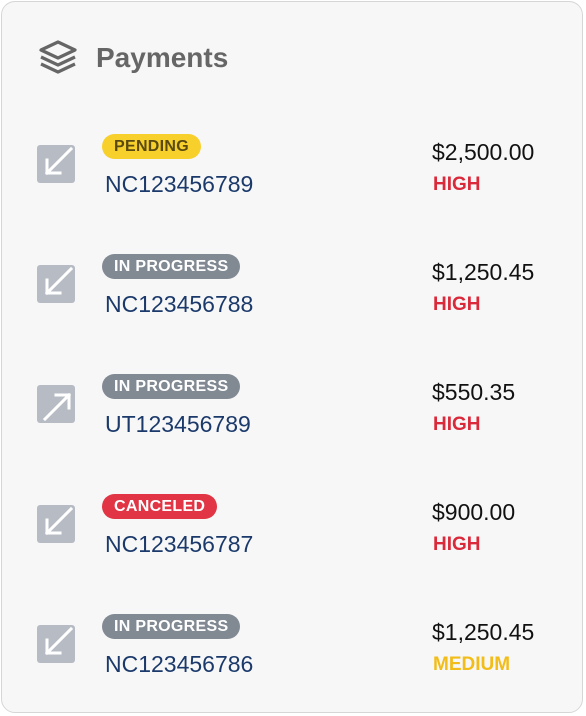 The width and height of the screenshot is (586, 716). What do you see at coordinates (178, 424) in the screenshot?
I see `payment-reference: UT123456789` at bounding box center [178, 424].